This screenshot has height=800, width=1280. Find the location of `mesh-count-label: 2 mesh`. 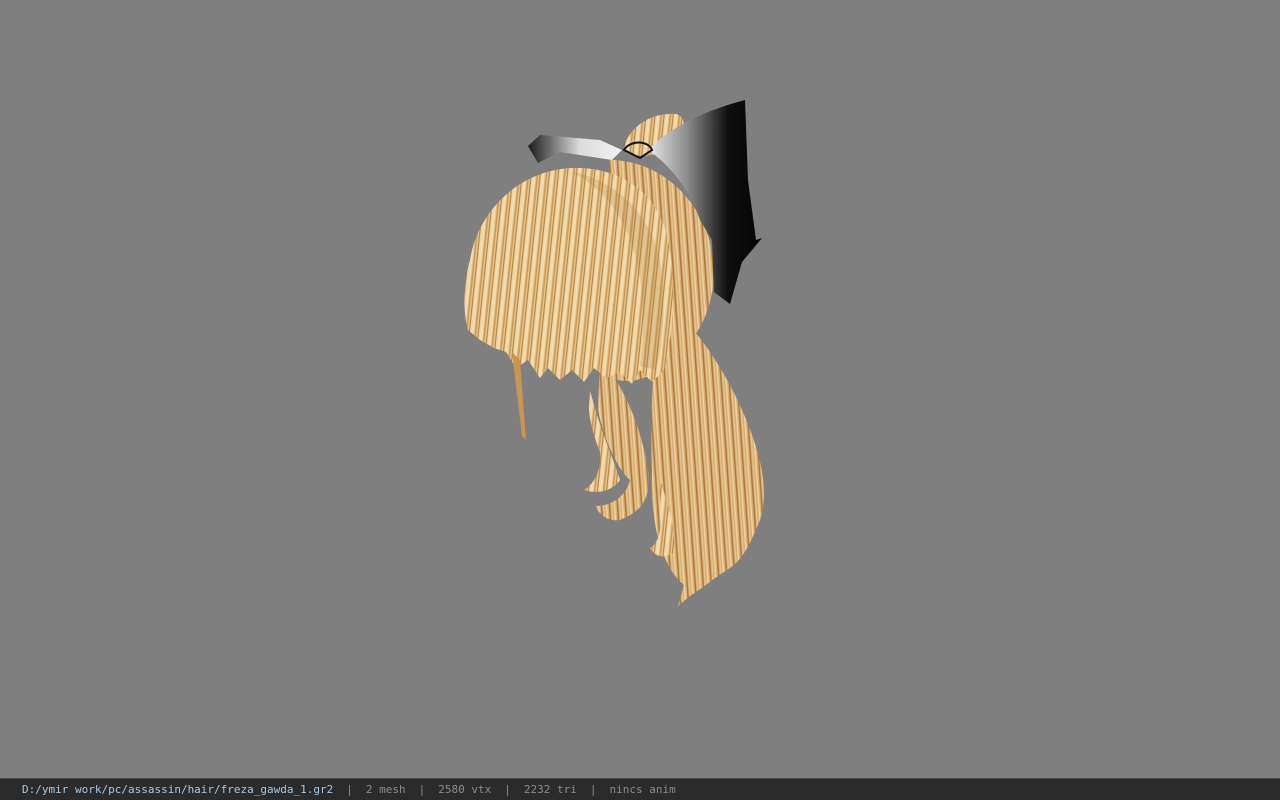

mesh-count-label: 2 mesh is located at coordinates (385, 789).